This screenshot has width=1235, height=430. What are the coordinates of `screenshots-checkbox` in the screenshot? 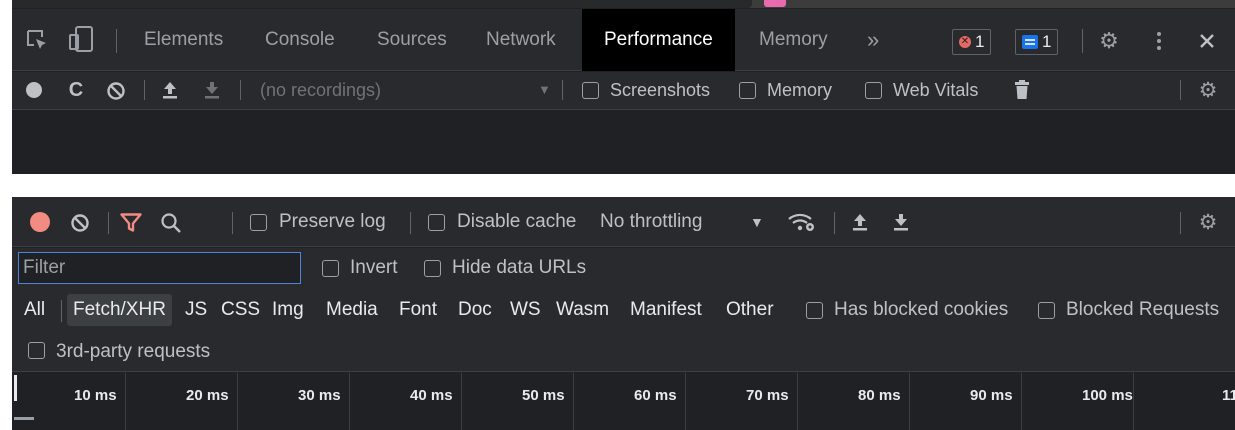 It's located at (590, 90).